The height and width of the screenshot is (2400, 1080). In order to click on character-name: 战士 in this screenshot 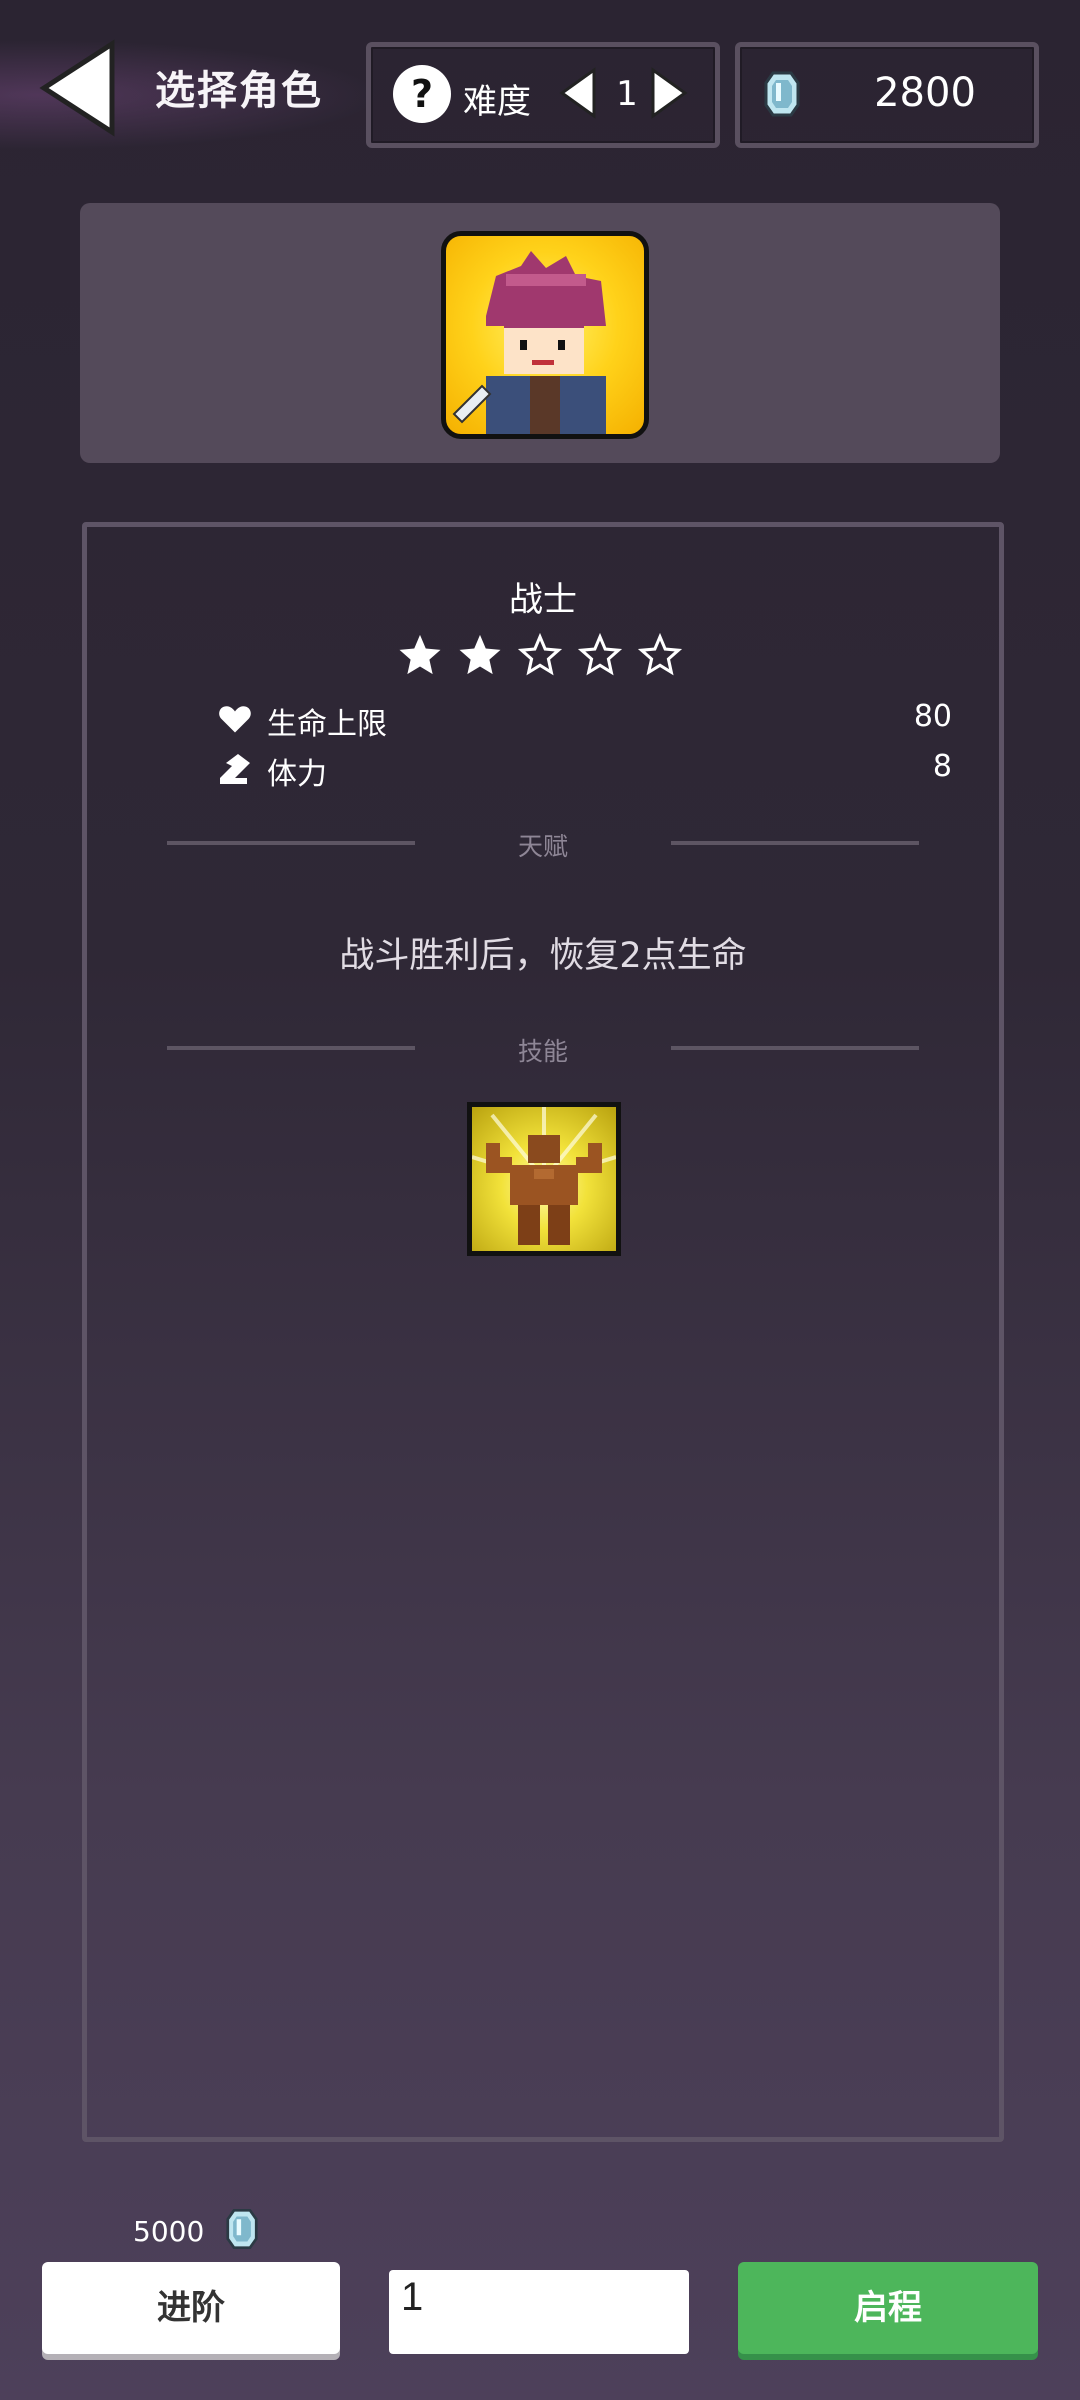, I will do `click(543, 600)`.